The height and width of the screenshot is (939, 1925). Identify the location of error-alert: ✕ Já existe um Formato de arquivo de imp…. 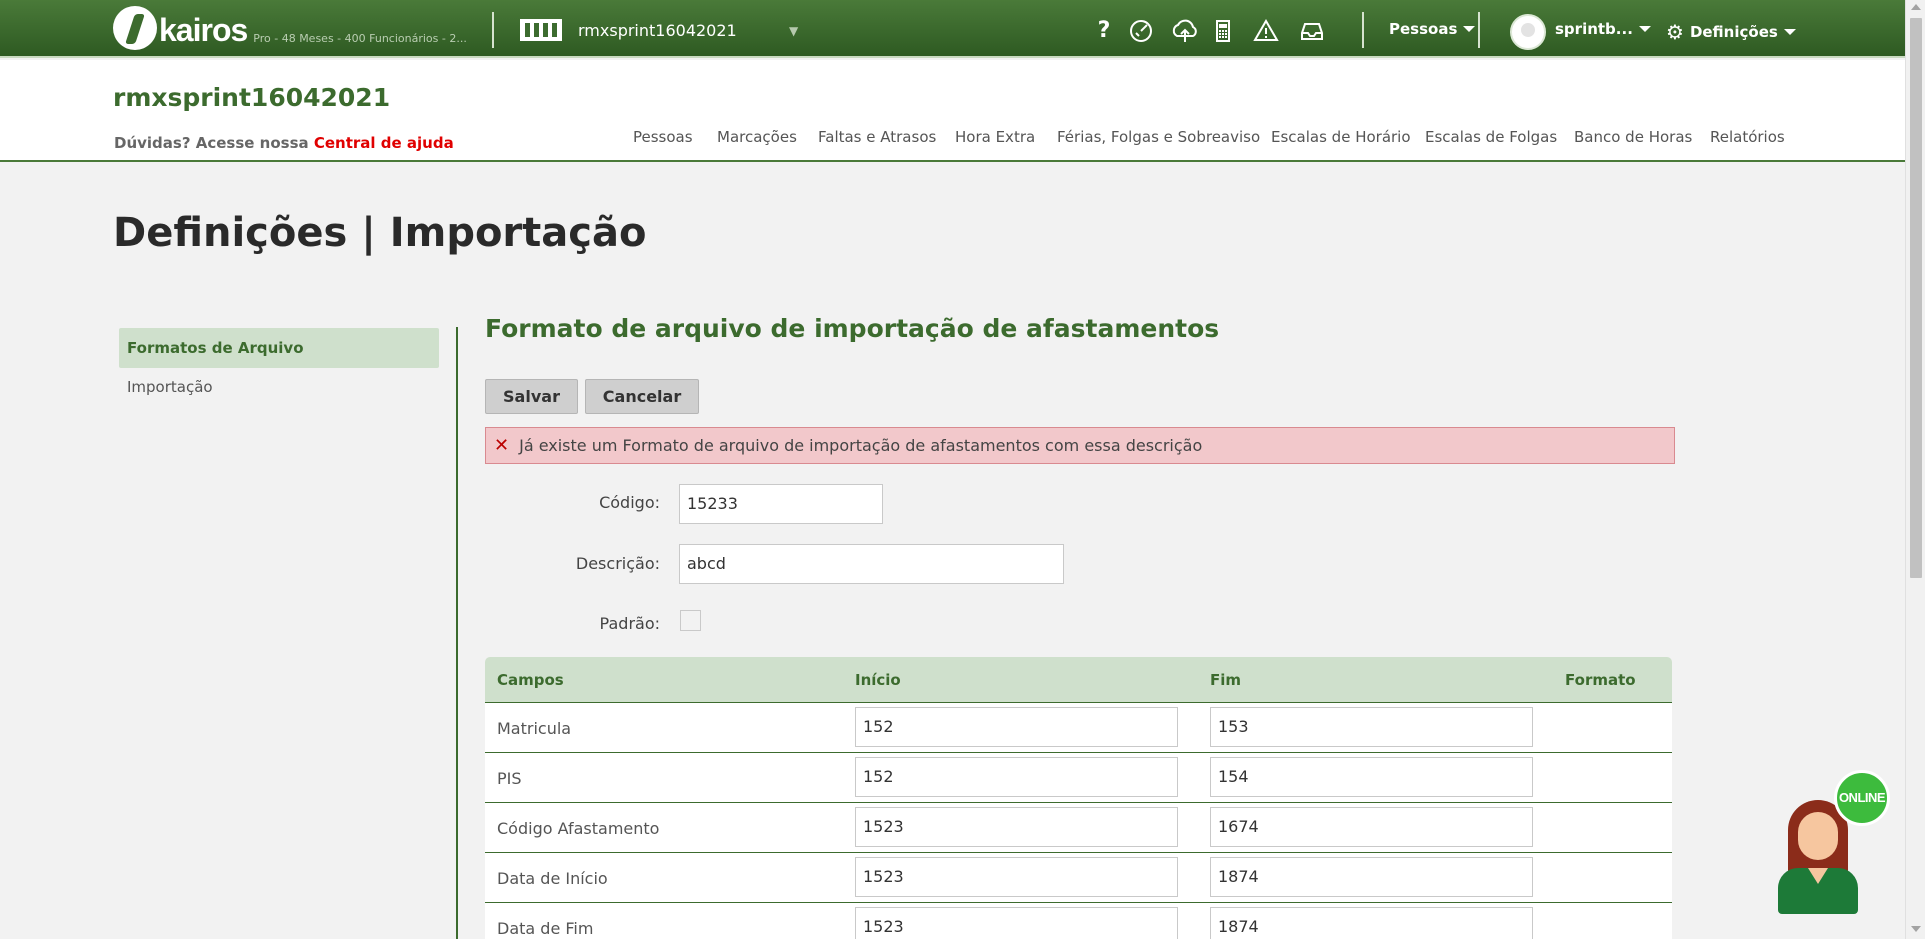
(1080, 445).